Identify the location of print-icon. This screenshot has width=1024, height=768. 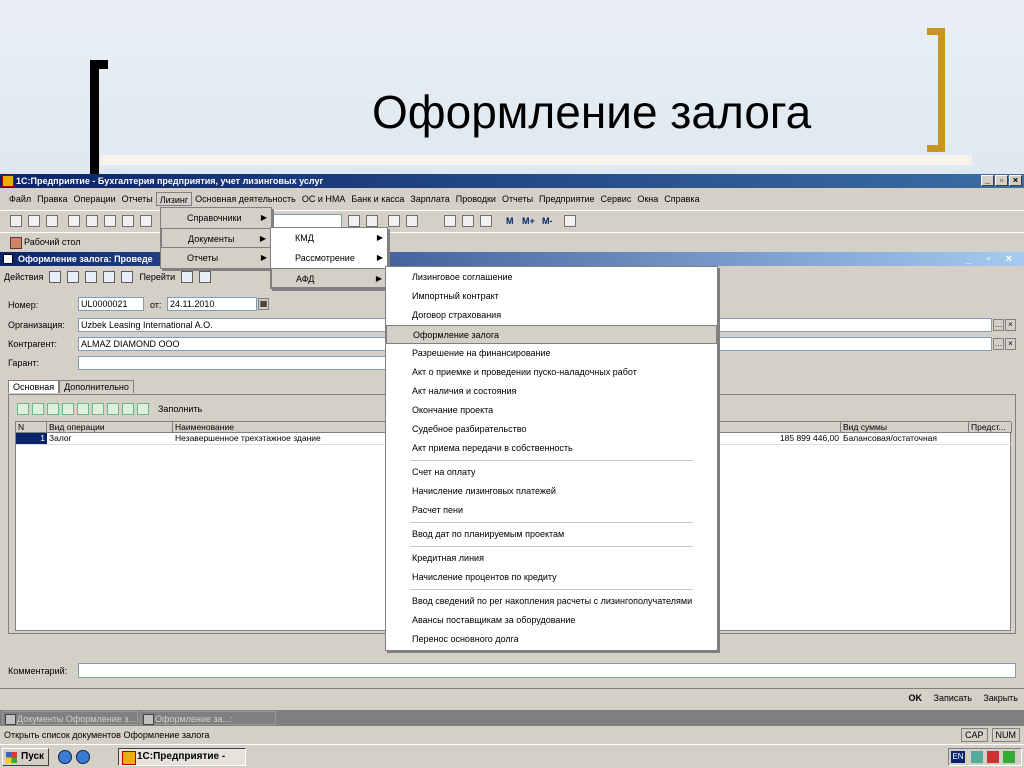
(128, 221).